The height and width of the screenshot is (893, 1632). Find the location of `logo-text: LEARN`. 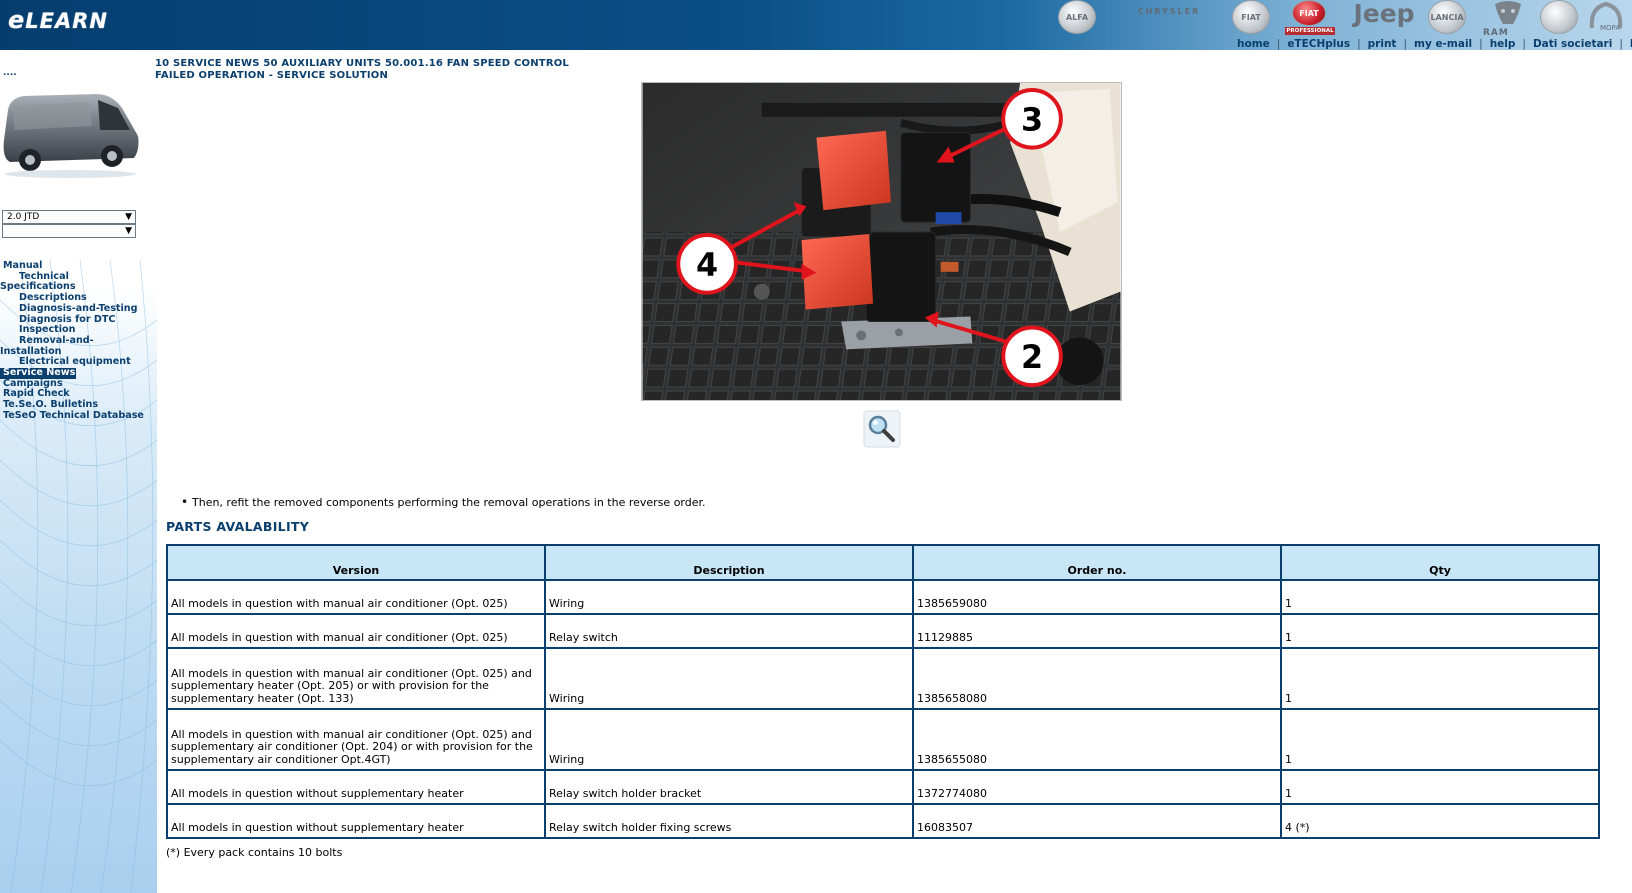

logo-text: LEARN is located at coordinates (67, 21).